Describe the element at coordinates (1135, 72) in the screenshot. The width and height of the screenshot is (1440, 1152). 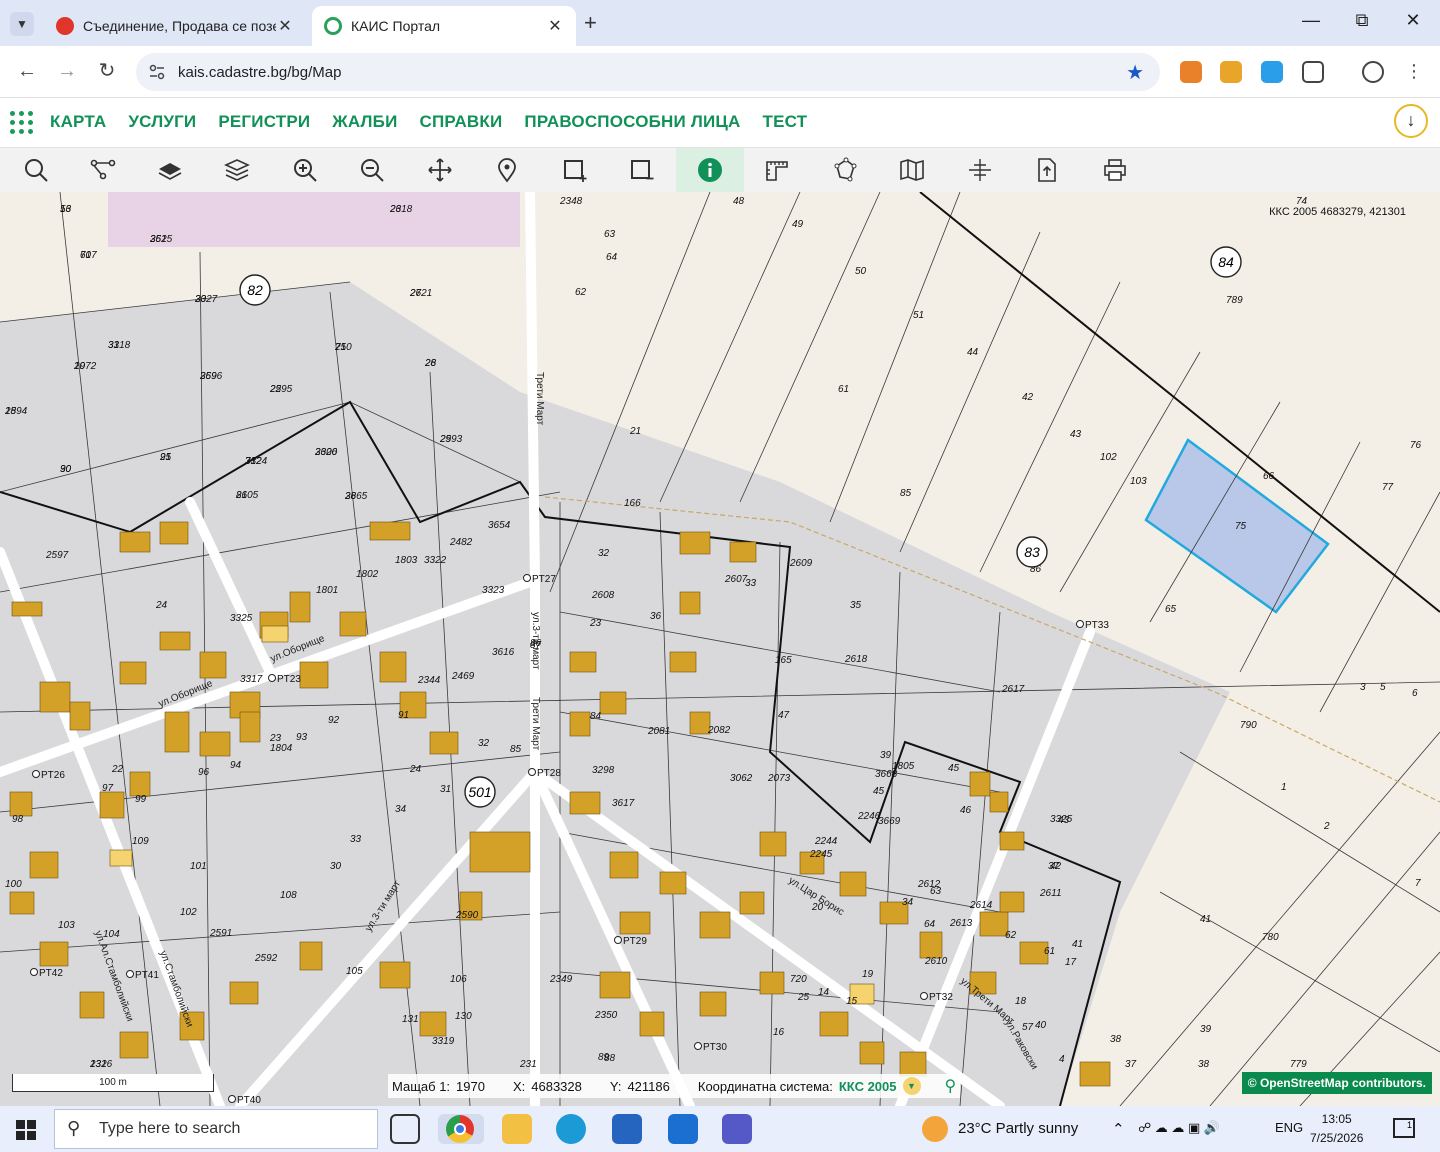
I see `bookmark-star-icon: ★` at that location.